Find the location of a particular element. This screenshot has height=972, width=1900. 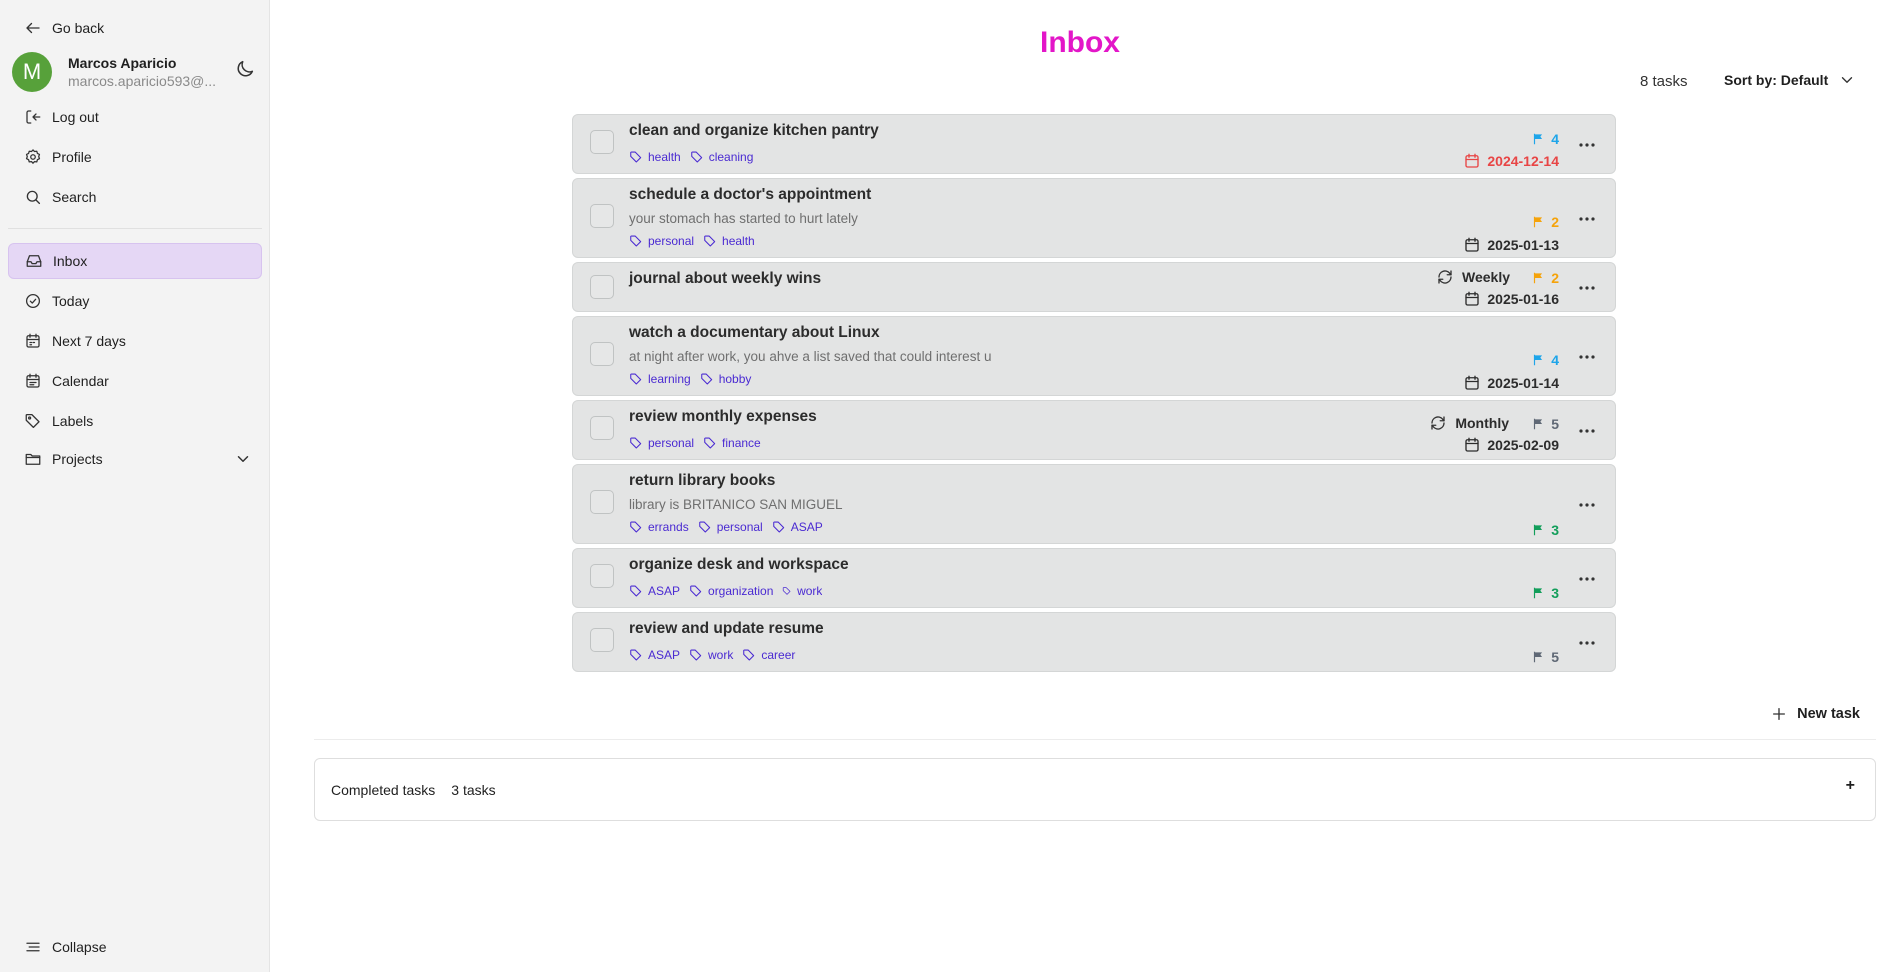

collapse-button: Collapse is located at coordinates (135, 947).